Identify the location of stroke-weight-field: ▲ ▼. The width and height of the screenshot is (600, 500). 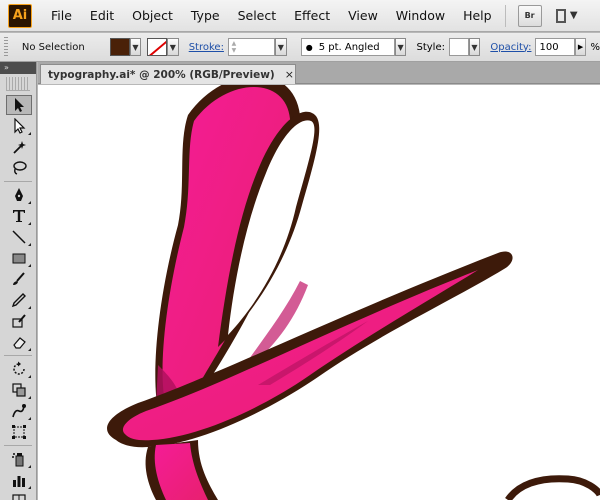
(251, 47).